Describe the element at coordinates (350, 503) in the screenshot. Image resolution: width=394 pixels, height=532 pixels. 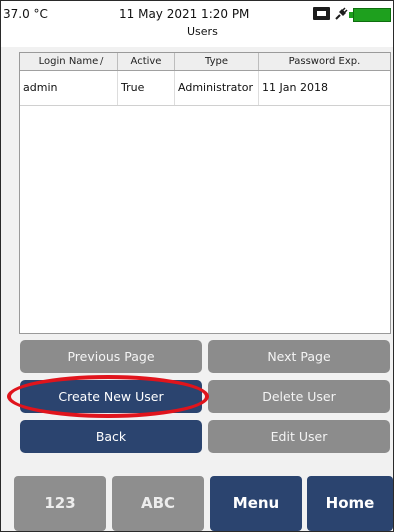
I see `home-key: Home` at that location.